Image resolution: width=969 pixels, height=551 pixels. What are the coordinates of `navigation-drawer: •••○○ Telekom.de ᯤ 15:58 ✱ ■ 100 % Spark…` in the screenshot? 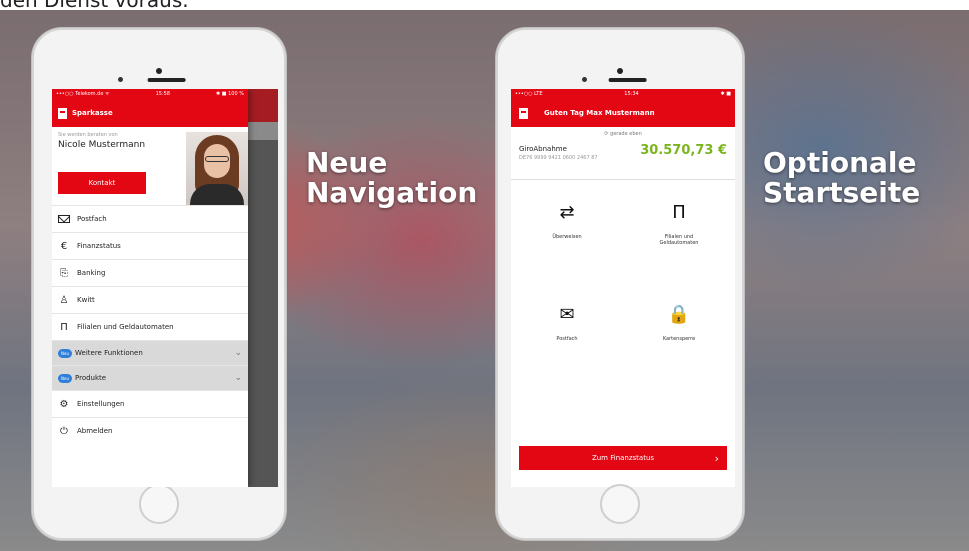 It's located at (150, 288).